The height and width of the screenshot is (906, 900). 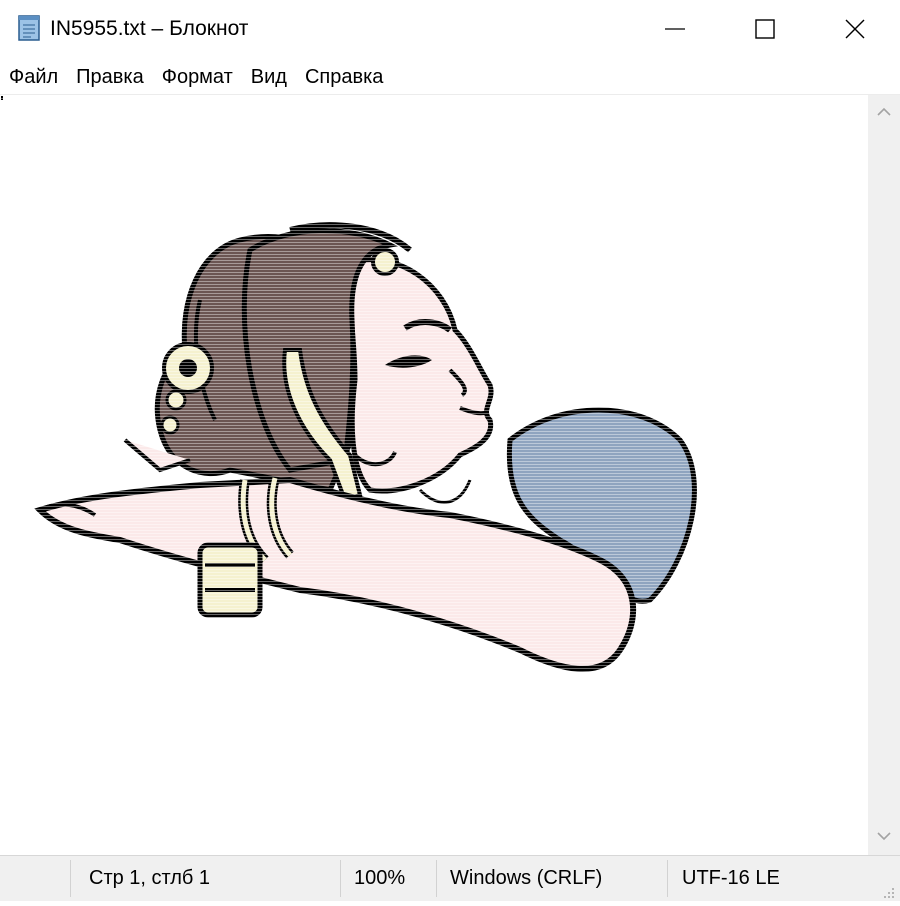 What do you see at coordinates (884, 475) in the screenshot?
I see `vertical-scrollbar` at bounding box center [884, 475].